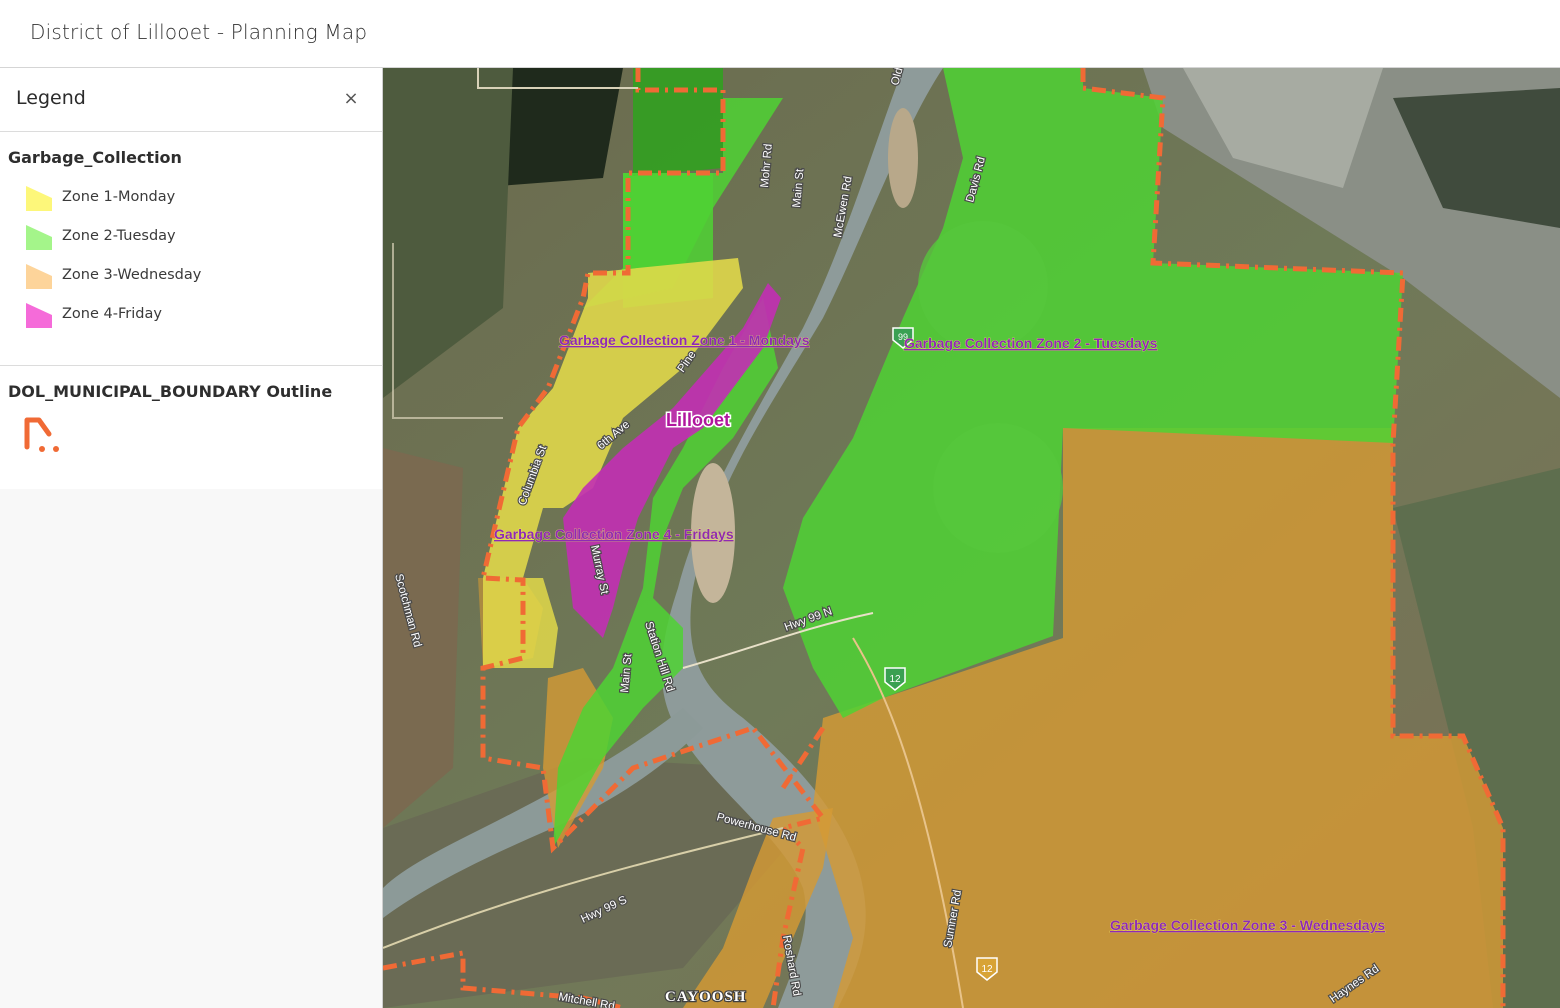 The image size is (1560, 1008). Describe the element at coordinates (191, 365) in the screenshot. I see `legend-divider` at that location.